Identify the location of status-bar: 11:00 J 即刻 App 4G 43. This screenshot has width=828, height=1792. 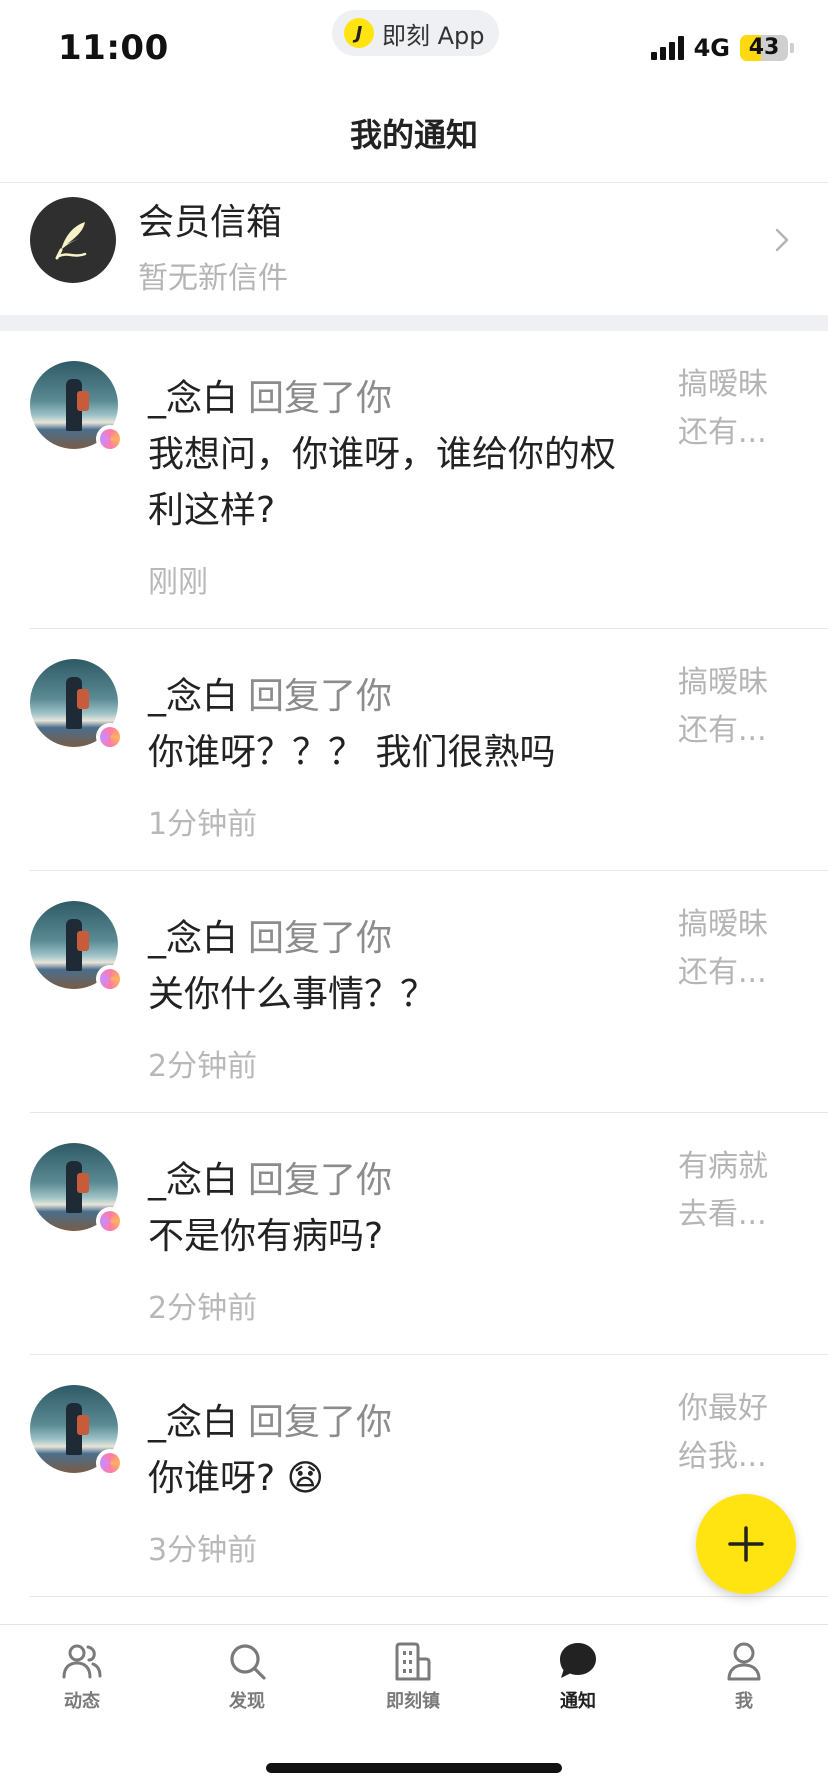
(414, 46).